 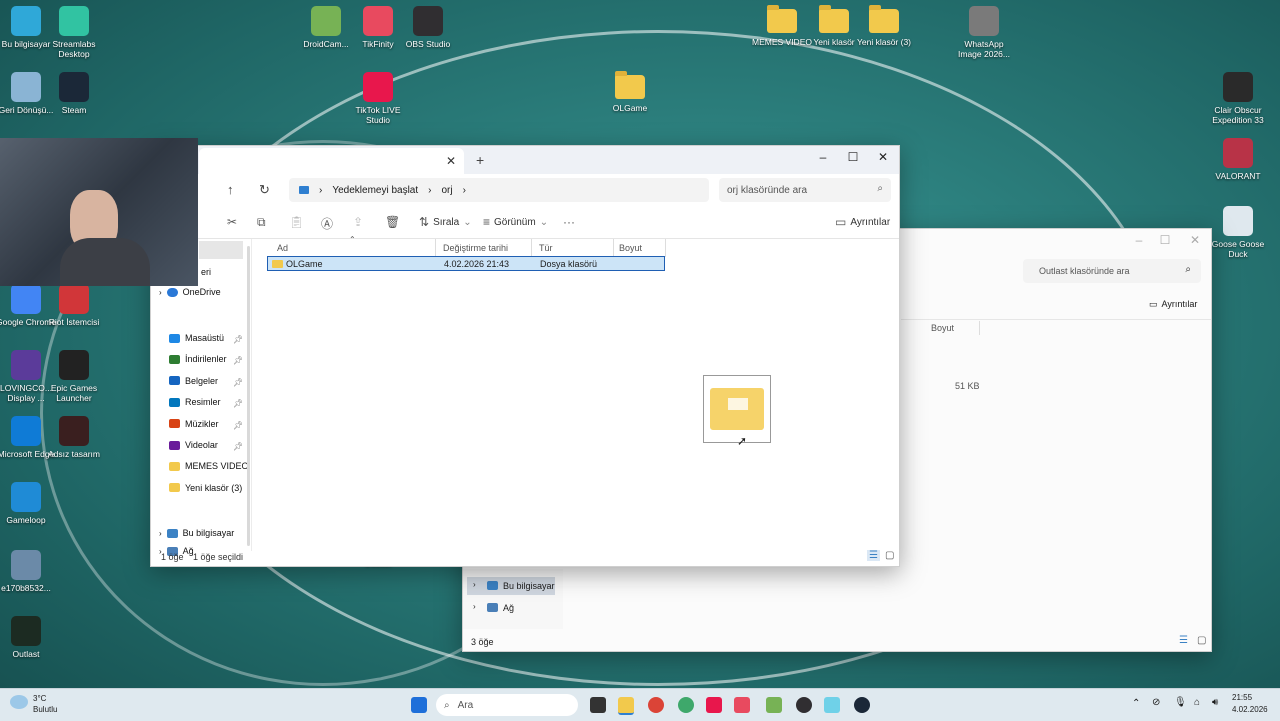 What do you see at coordinates (714, 705) in the screenshot?
I see `tiktok-icon` at bounding box center [714, 705].